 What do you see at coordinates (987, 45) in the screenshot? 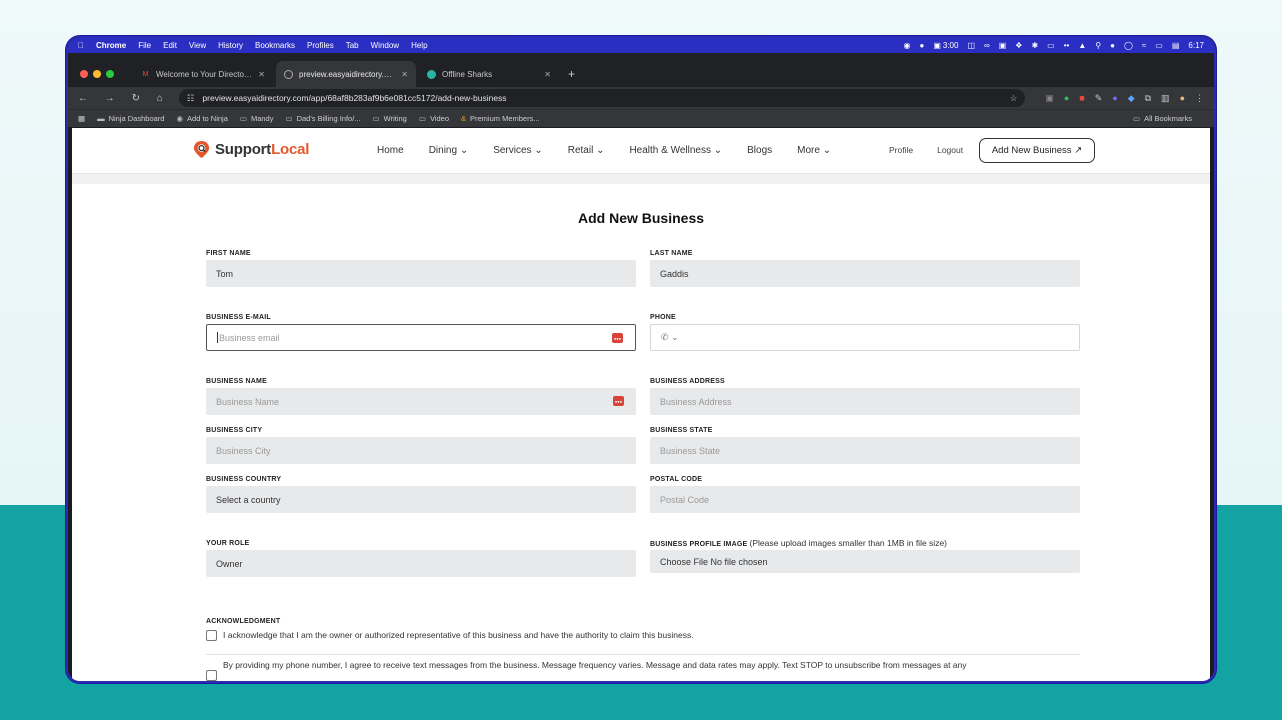
I see `link-icon: ∞` at bounding box center [987, 45].